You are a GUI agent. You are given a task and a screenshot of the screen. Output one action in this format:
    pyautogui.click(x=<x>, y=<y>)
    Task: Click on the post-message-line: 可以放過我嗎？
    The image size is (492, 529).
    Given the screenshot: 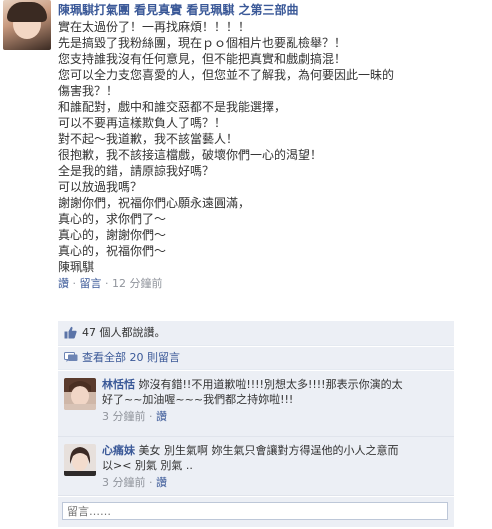 What is the action you would take?
    pyautogui.click(x=100, y=187)
    